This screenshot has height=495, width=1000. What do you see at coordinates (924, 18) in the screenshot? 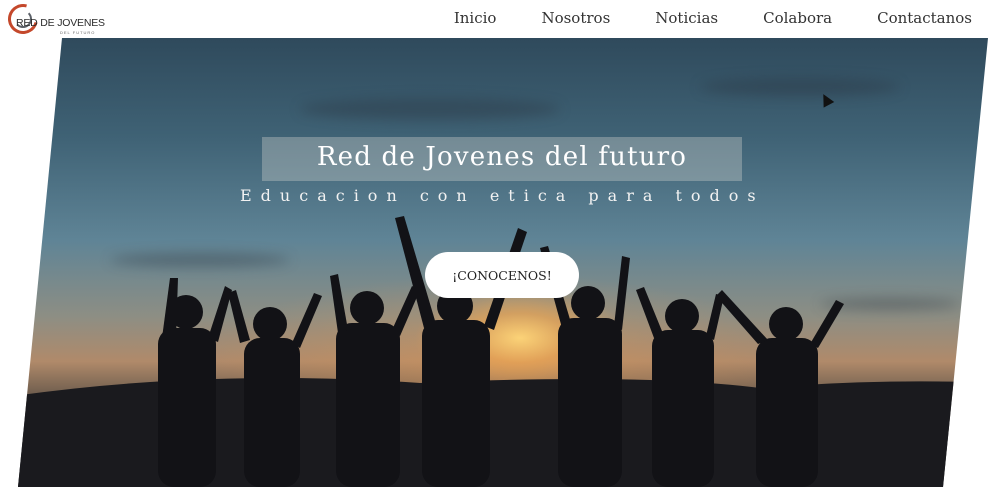
I see `nav-item-contactanos: Contactanos` at bounding box center [924, 18].